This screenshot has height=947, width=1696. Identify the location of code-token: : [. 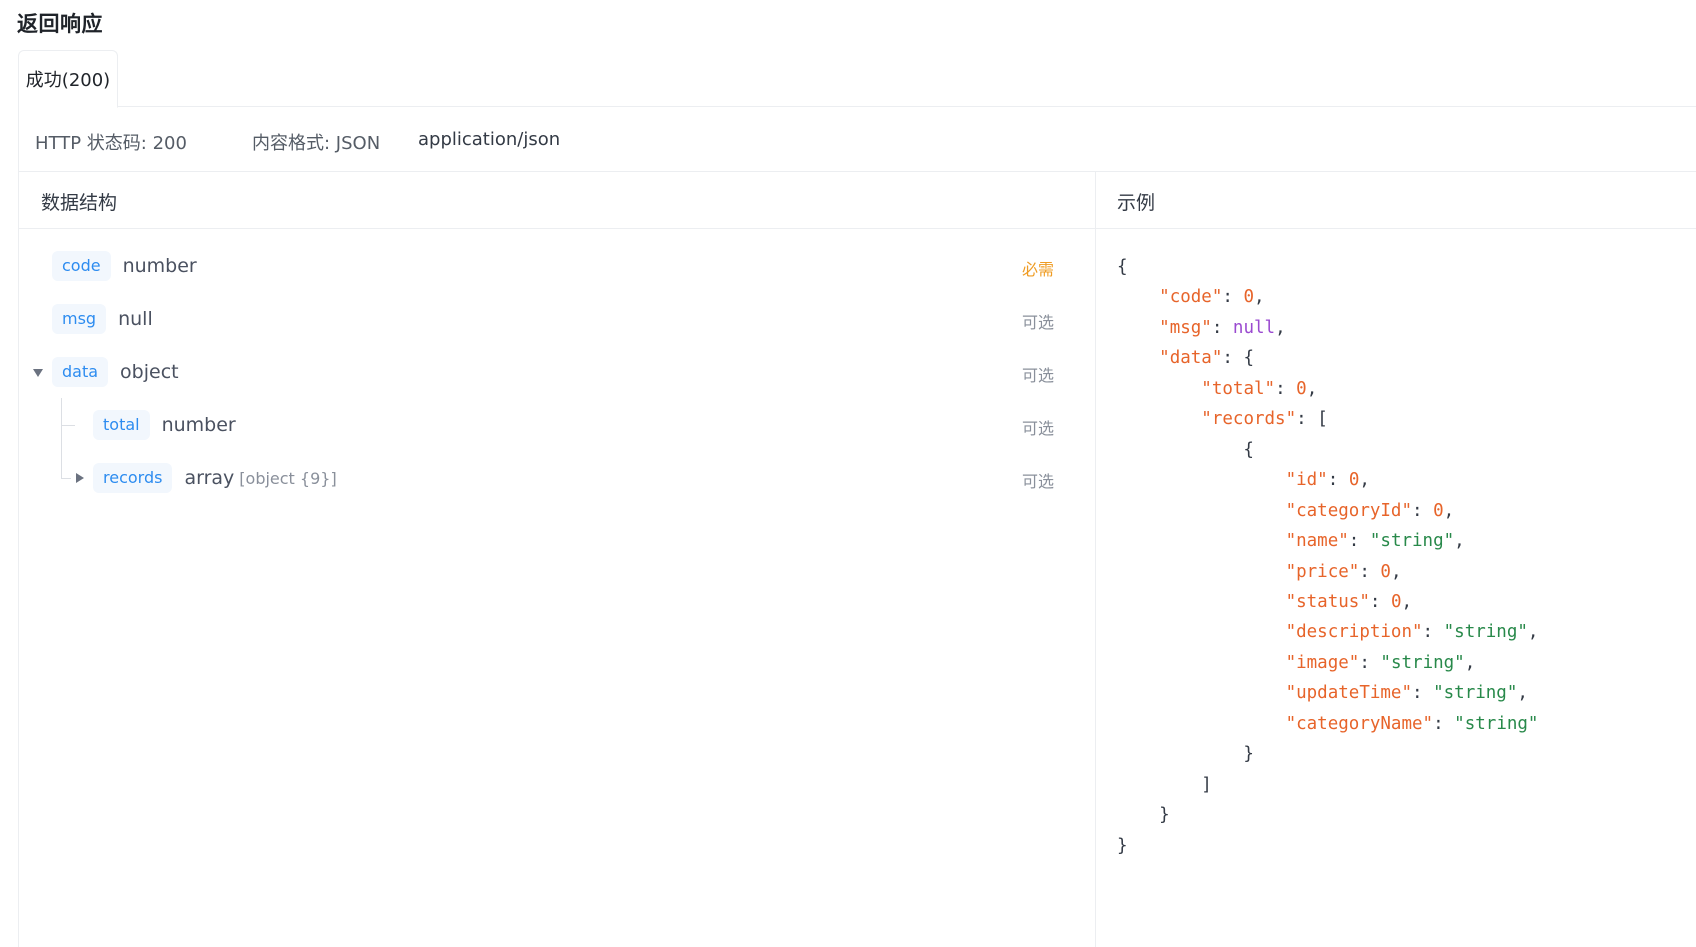
(1312, 419).